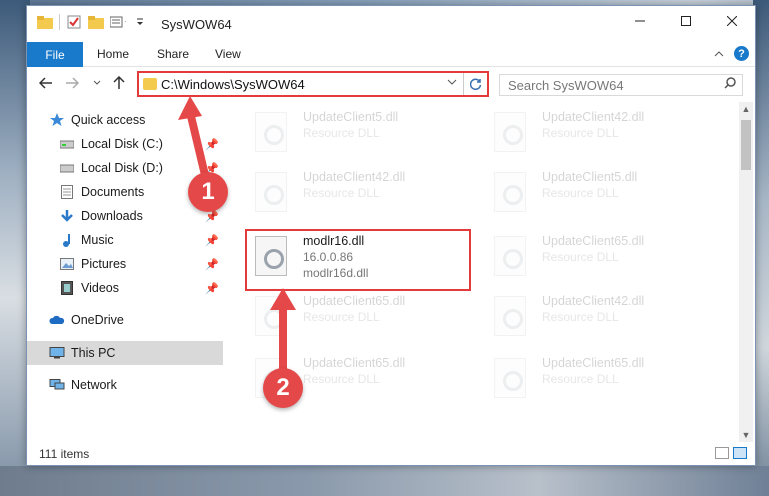 The width and height of the screenshot is (769, 496). Describe the element at coordinates (384, 481) in the screenshot. I see `desktop-background-bottom` at that location.